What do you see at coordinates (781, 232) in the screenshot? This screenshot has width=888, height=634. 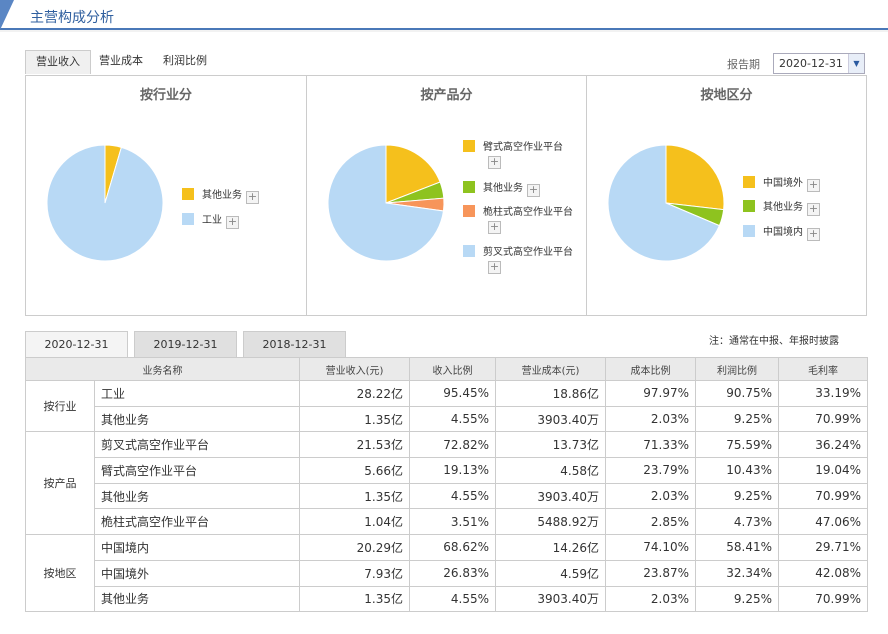 I see `legend-item: 中国境内 +` at bounding box center [781, 232].